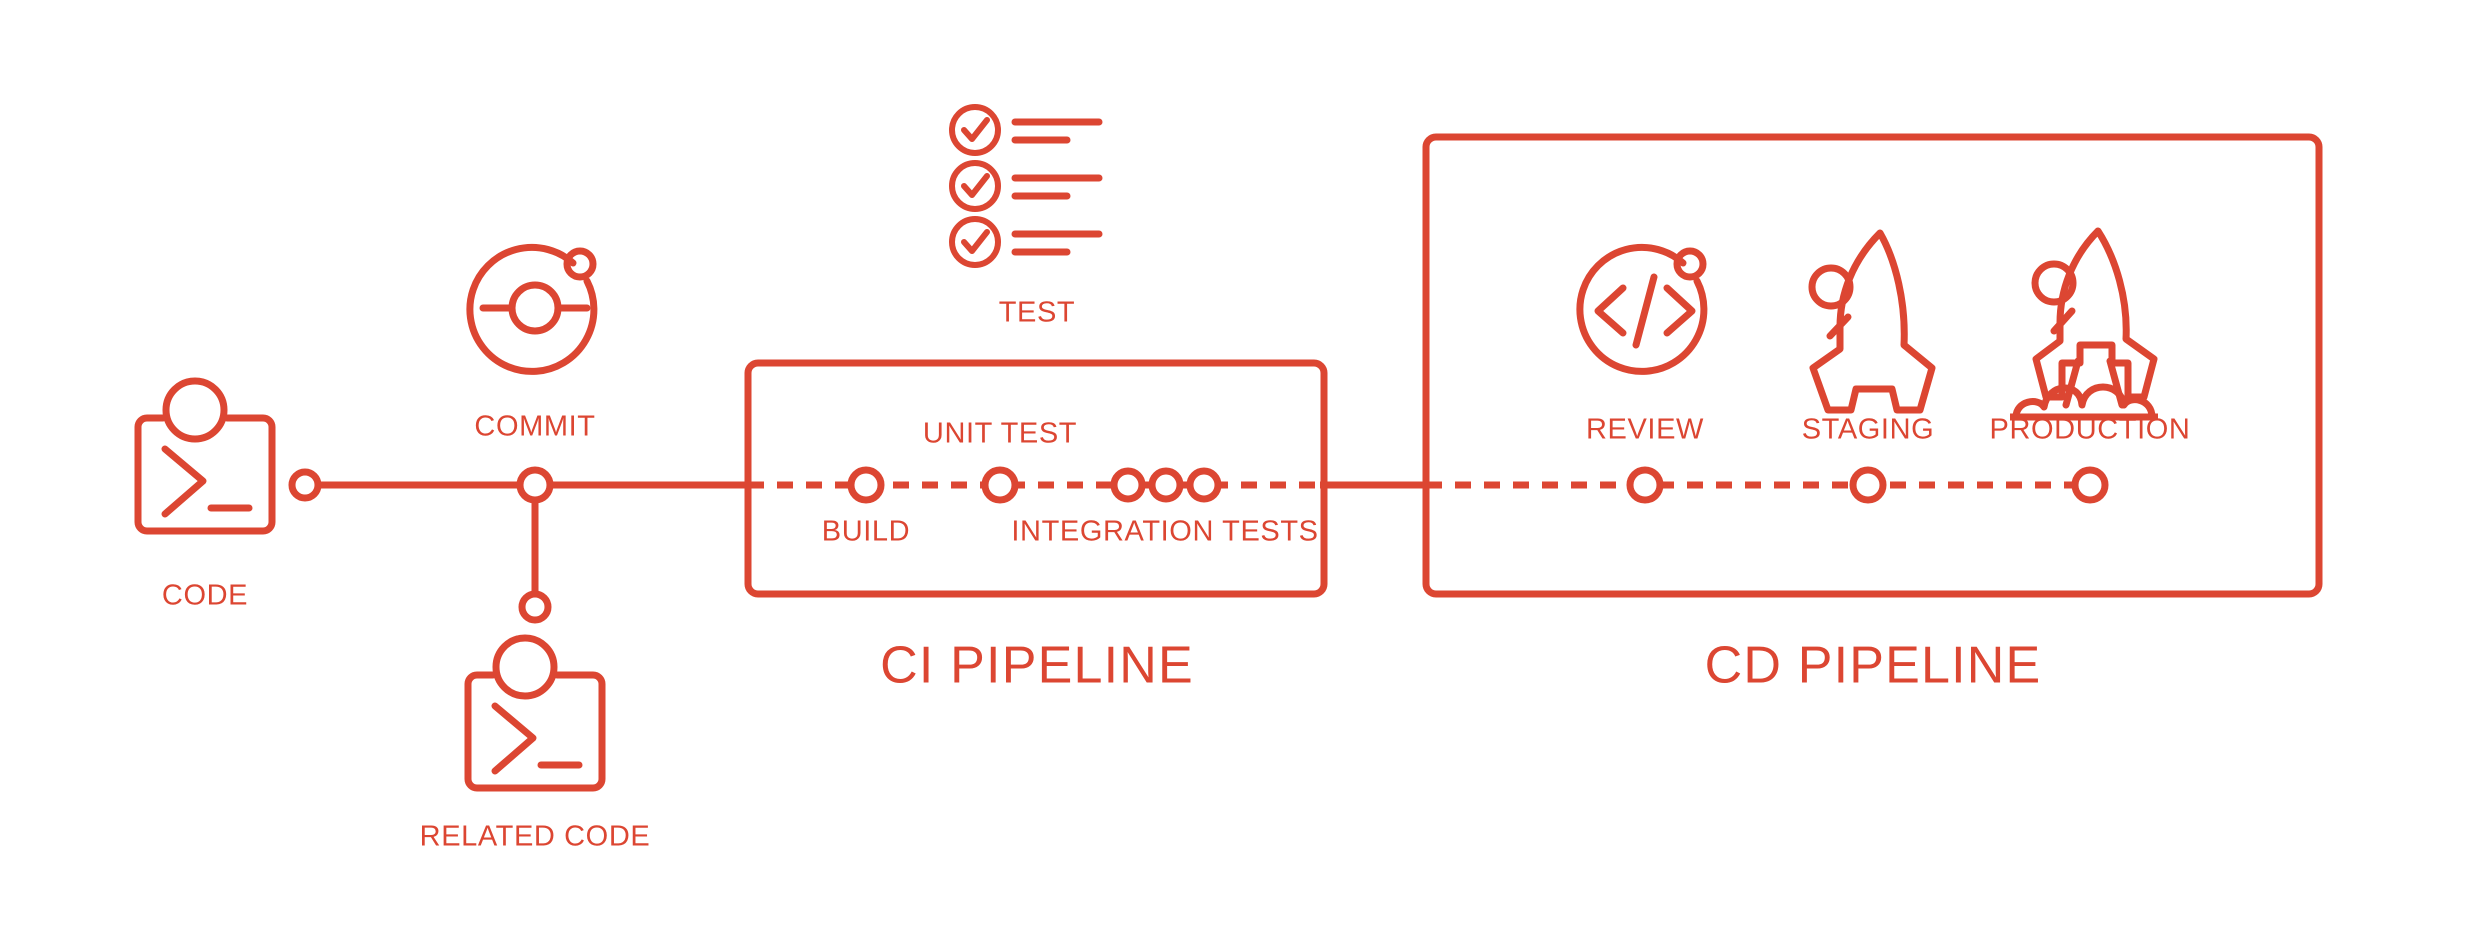 This screenshot has height=952, width=2468. I want to click on related-code-stage-icon, so click(535, 713).